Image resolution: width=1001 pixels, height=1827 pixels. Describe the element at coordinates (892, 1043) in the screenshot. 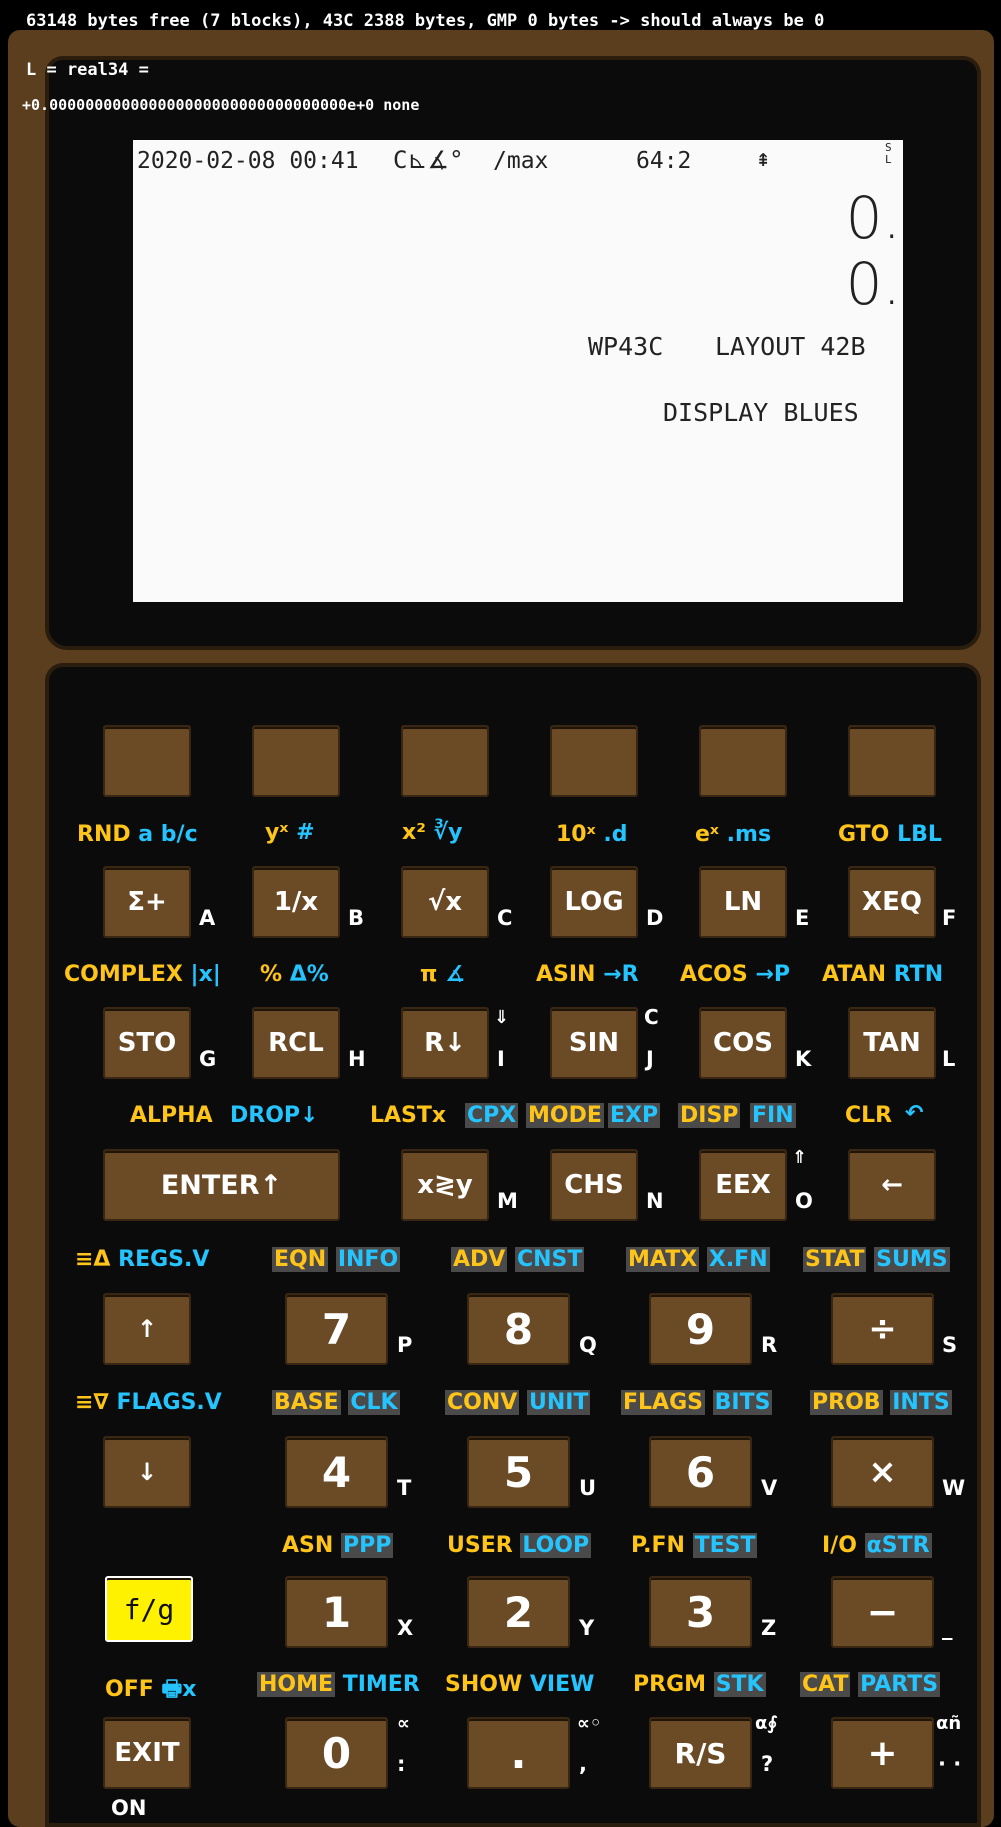

I see `tan-key: TAN` at that location.